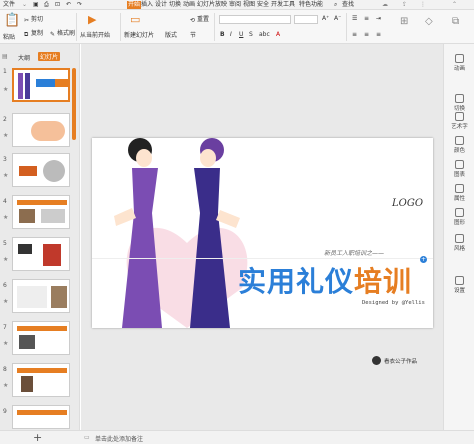 The width and height of the screenshot is (474, 444). Describe the element at coordinates (33, 34) in the screenshot. I see `copy-button: ⧉ 复制` at that location.